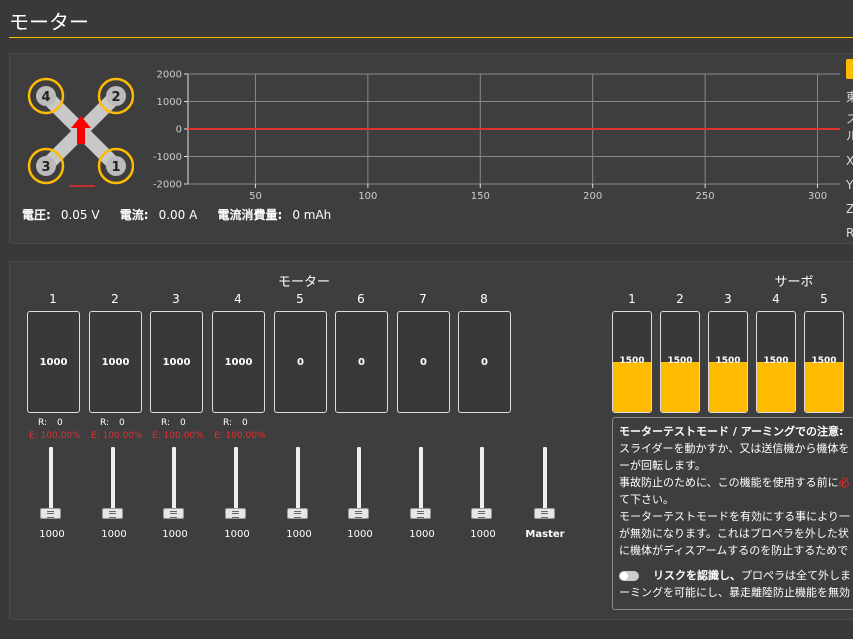  I want to click on sensor-color-swatch, so click(849, 69).